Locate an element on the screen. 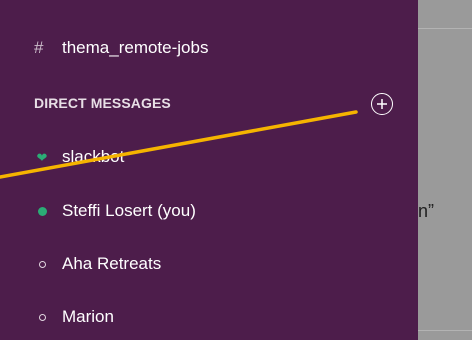 The width and height of the screenshot is (472, 340). hash-icon: # is located at coordinates (39, 47).